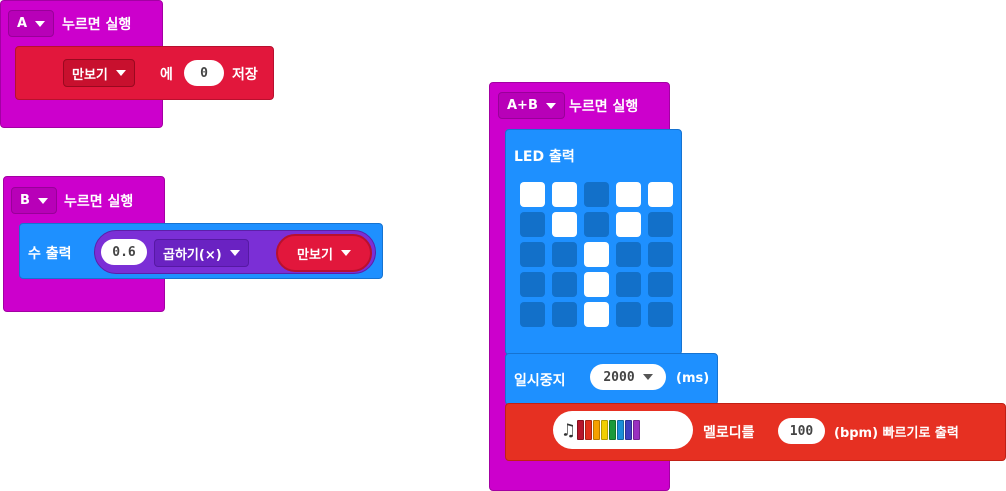 The width and height of the screenshot is (1006, 491). I want to click on save-label: 저장, so click(245, 75).